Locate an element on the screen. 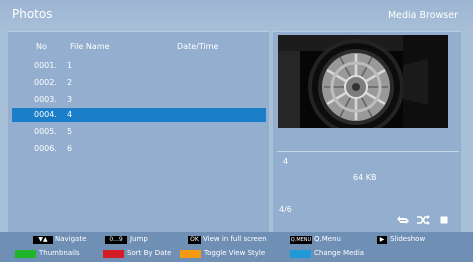 This screenshot has width=473, height=262. shuffle-icon is located at coordinates (423, 220).